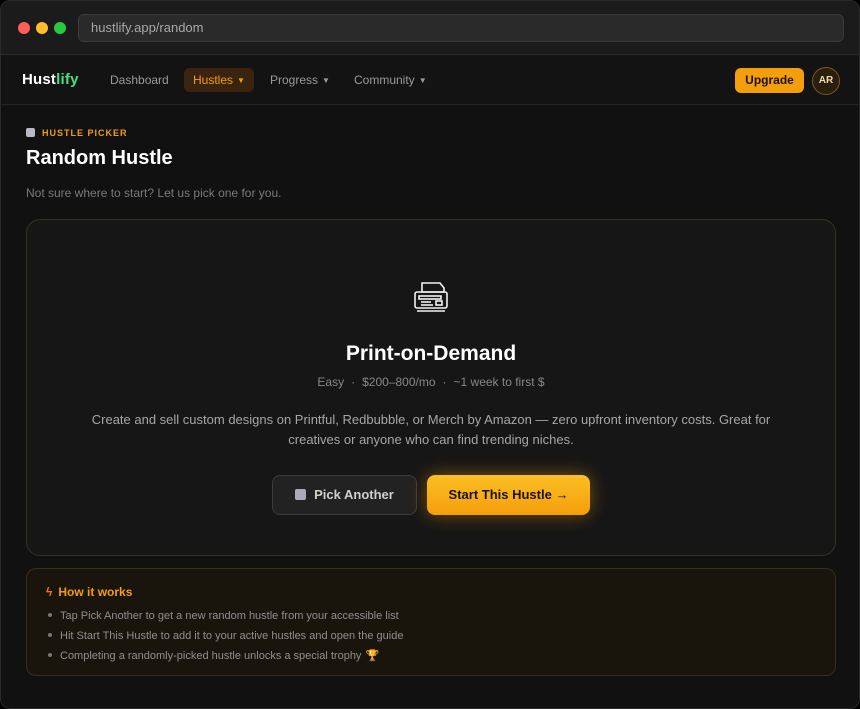  I want to click on trophy-icon: 🏆, so click(372, 656).